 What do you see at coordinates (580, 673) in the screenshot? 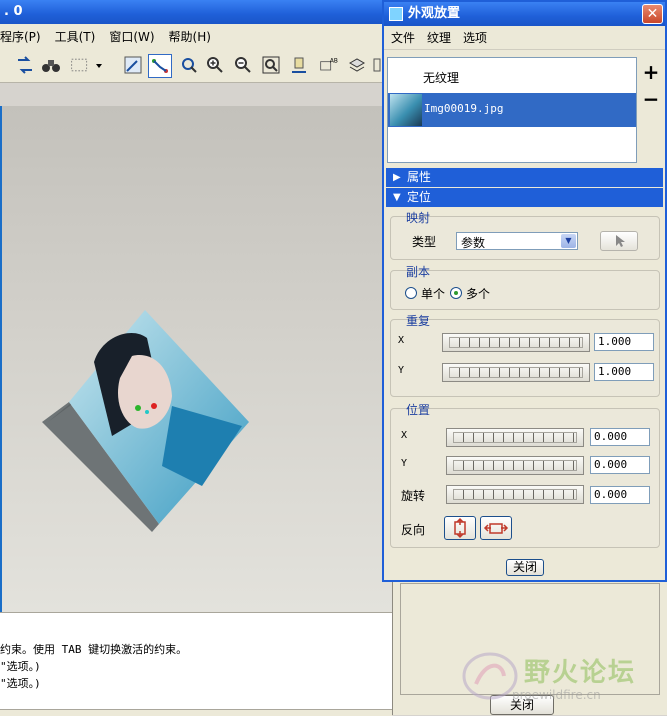
I see `watermark-text: 野火论坛` at bounding box center [580, 673].